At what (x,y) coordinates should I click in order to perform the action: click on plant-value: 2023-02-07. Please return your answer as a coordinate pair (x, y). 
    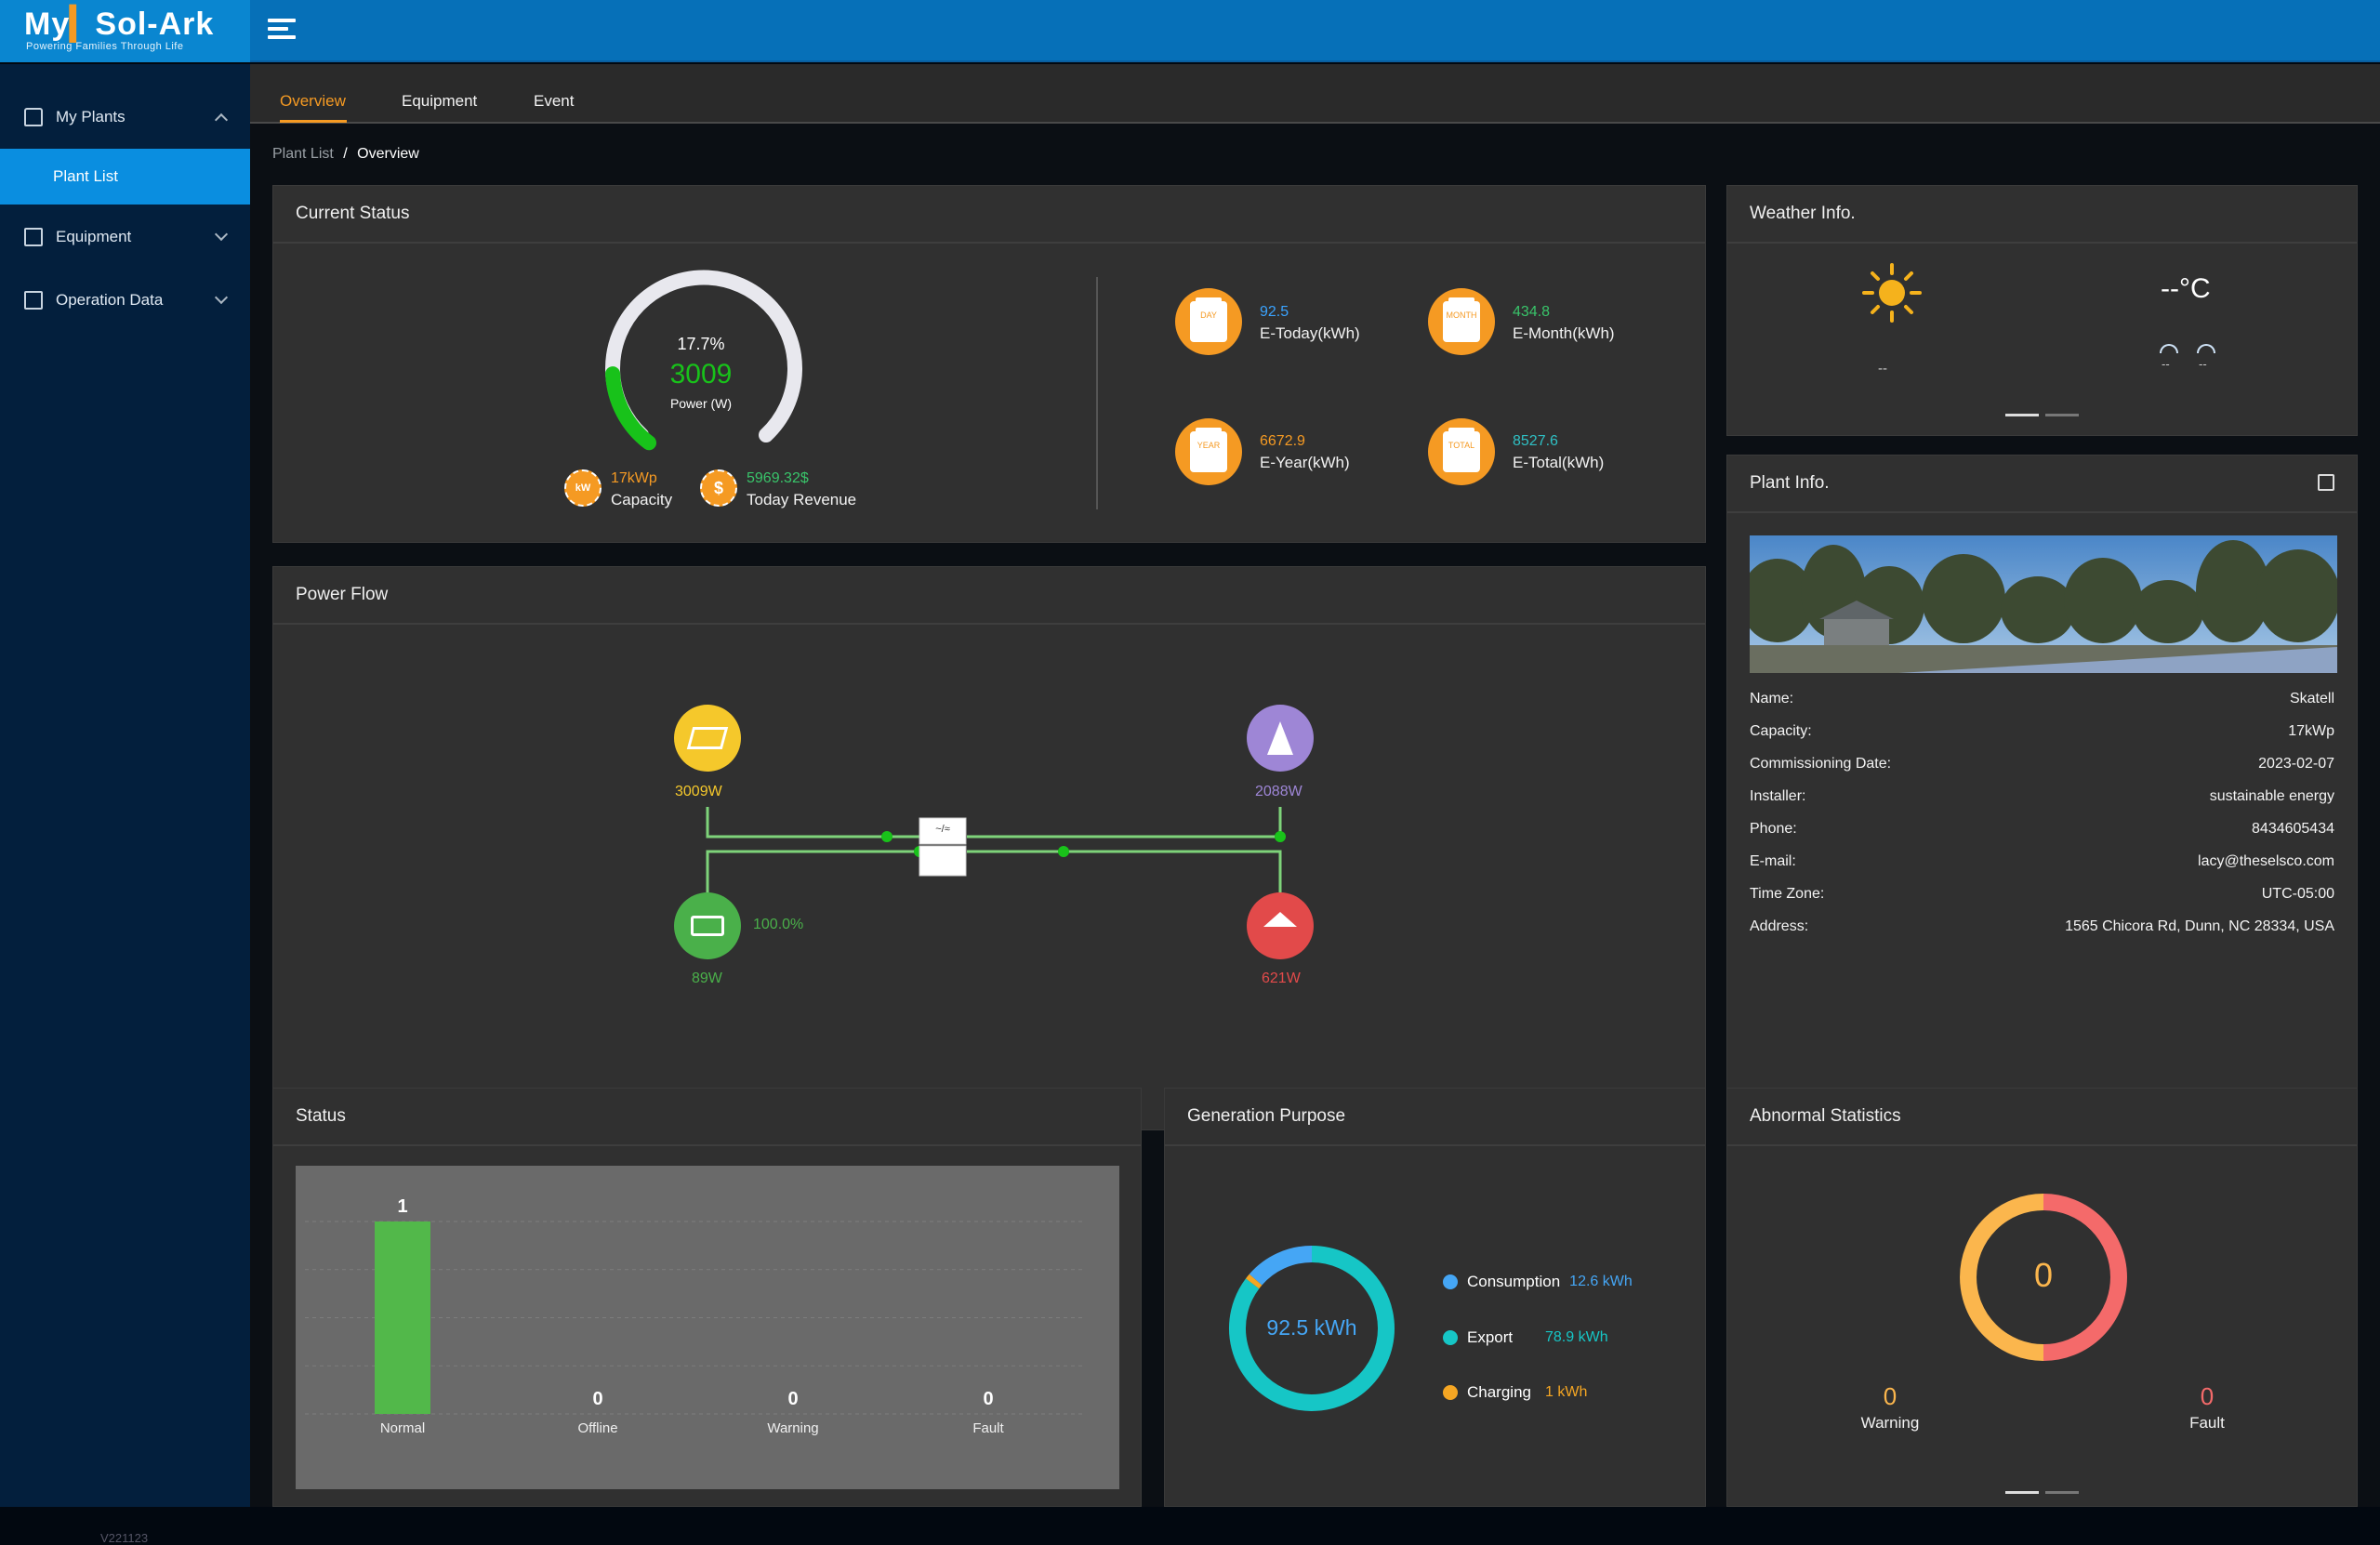
    Looking at the image, I should click on (2296, 764).